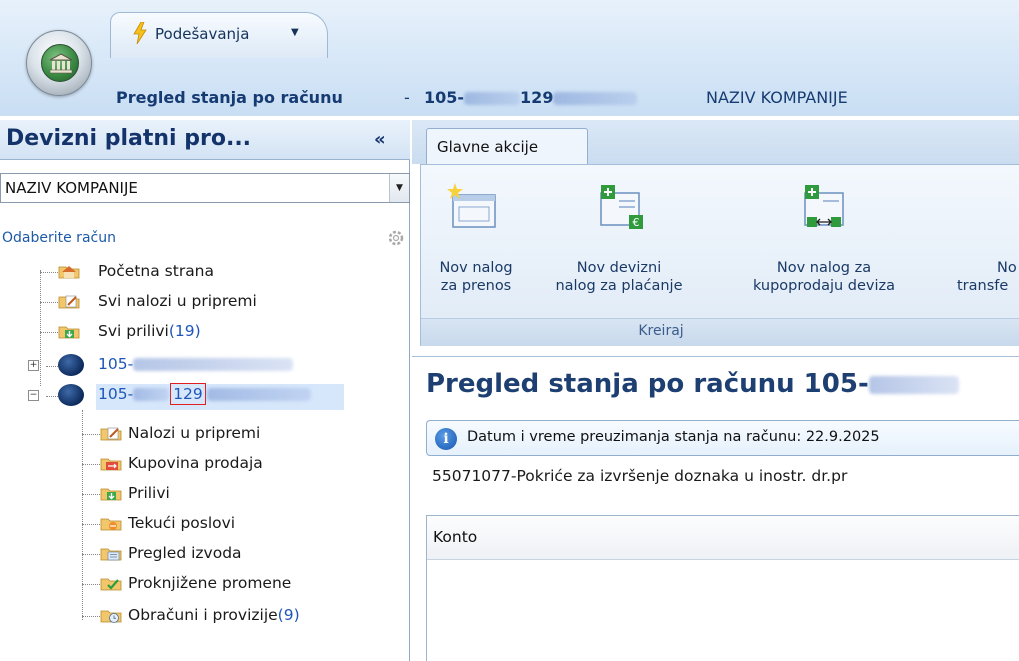  I want to click on tree-item-account-2: 105- 129, so click(208, 396).